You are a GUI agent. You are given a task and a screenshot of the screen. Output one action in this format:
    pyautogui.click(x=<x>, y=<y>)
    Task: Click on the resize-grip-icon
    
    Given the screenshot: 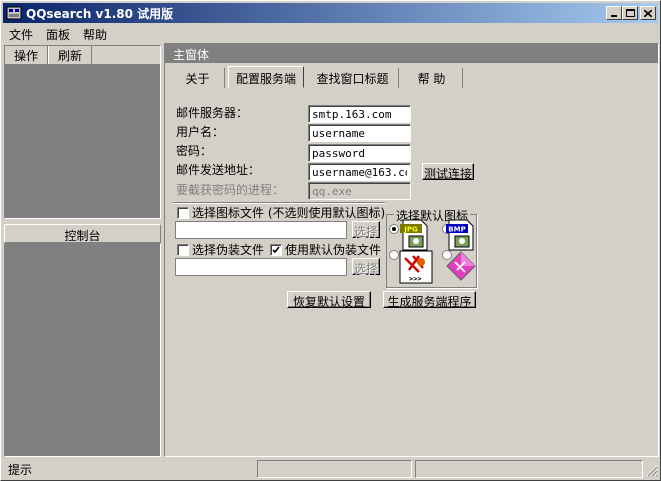 What is the action you would take?
    pyautogui.click(x=652, y=471)
    